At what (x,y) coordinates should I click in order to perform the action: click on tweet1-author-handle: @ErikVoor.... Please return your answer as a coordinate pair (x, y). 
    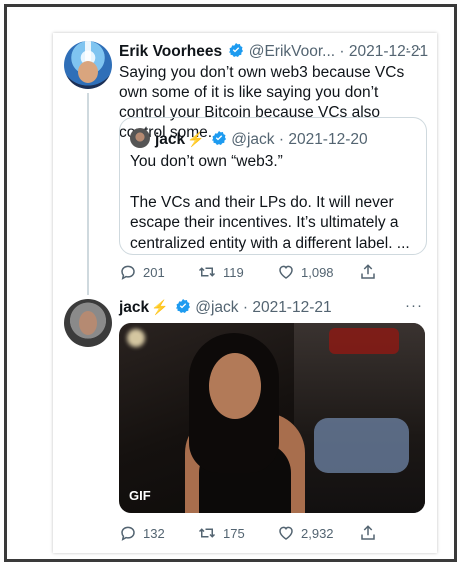
    Looking at the image, I should click on (292, 51).